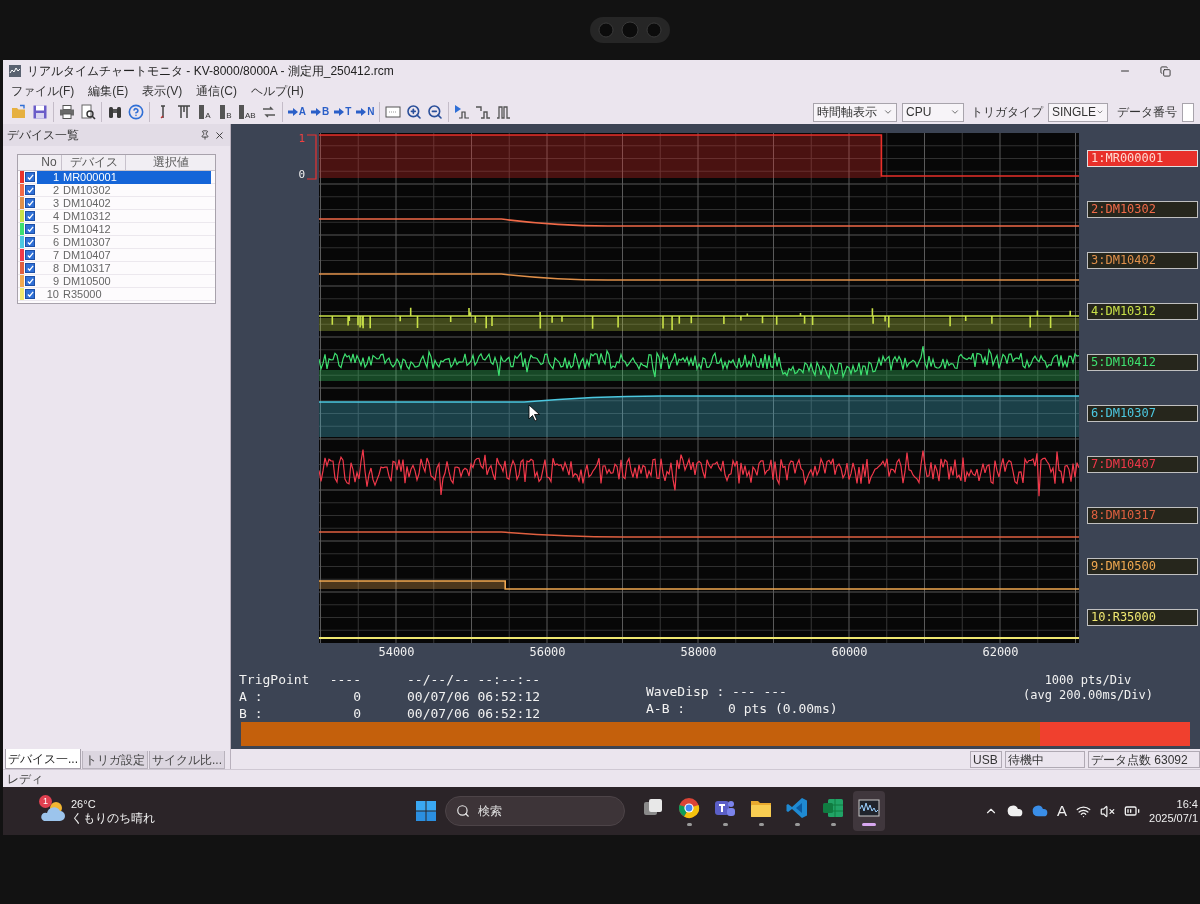 The width and height of the screenshot is (1200, 904). What do you see at coordinates (365, 112) in the screenshot?
I see `jump-button: N` at bounding box center [365, 112].